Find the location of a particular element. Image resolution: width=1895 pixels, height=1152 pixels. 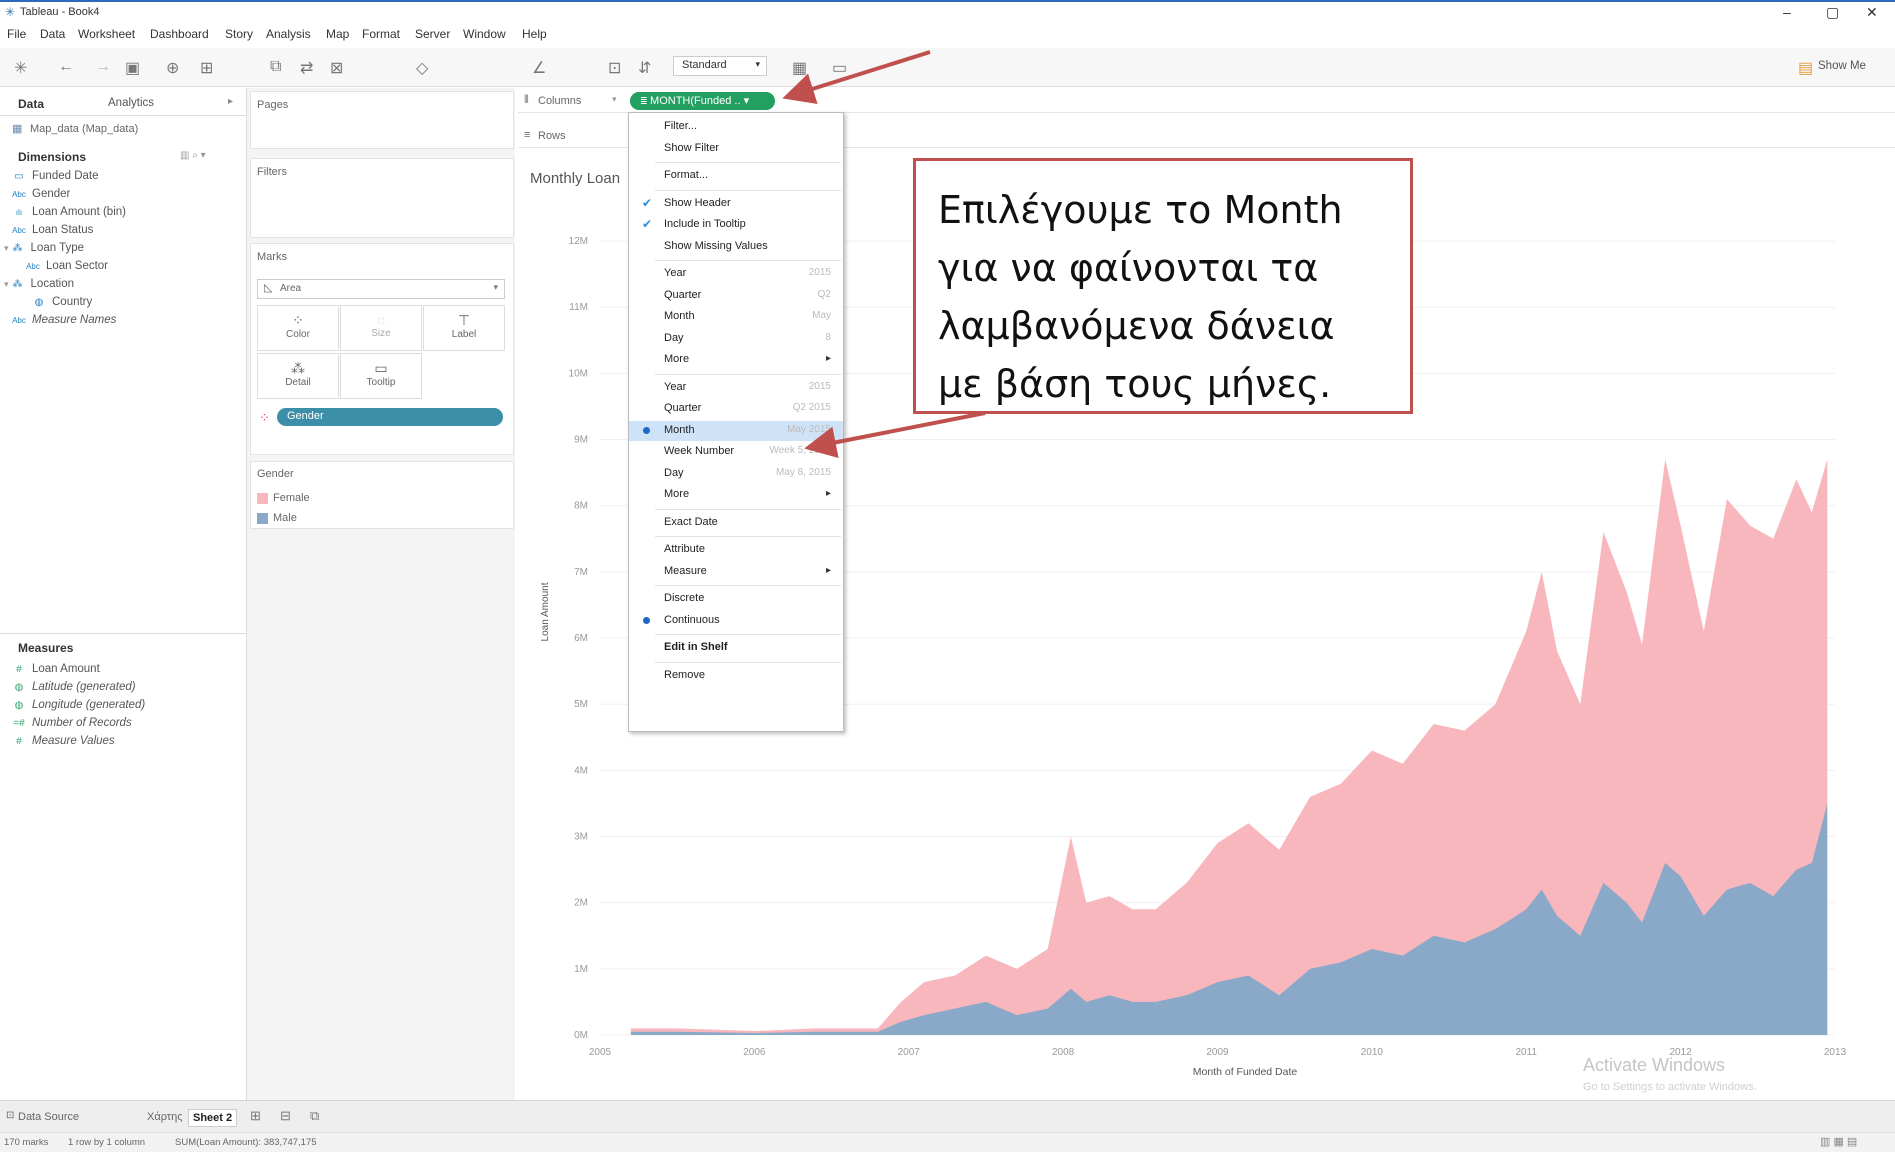

presentation-icon: ▦ is located at coordinates (799, 68).